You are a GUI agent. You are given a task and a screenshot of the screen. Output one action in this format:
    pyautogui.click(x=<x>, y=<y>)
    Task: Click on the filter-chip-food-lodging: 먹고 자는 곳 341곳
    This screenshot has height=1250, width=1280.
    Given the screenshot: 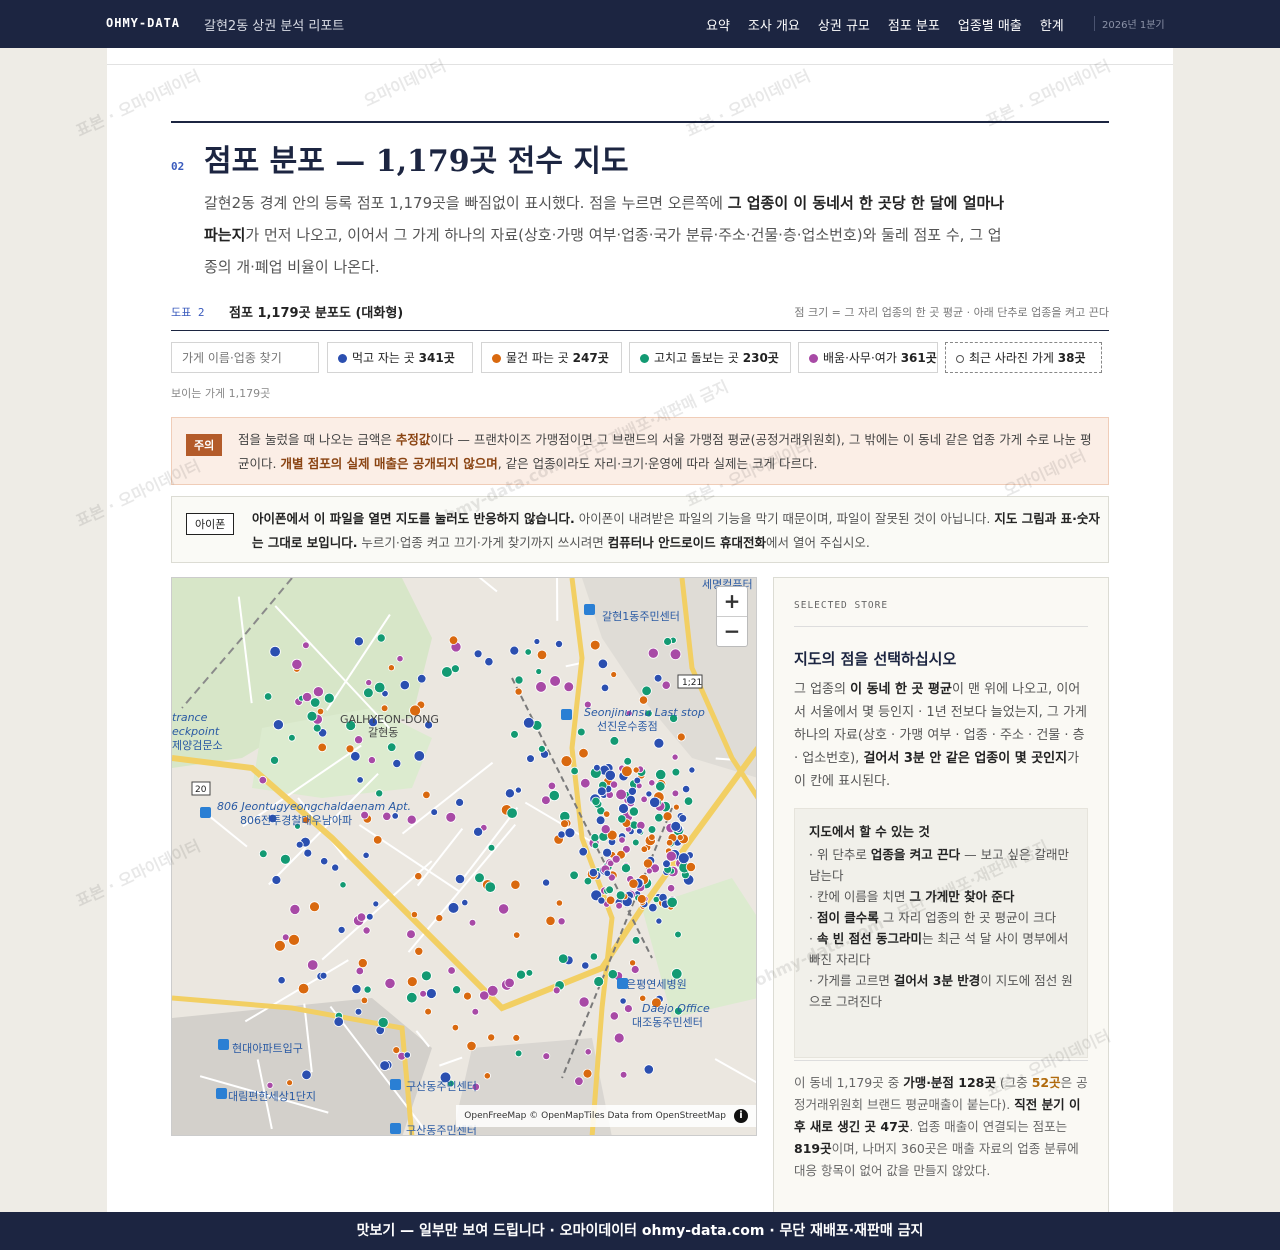 What is the action you would take?
    pyautogui.click(x=400, y=357)
    